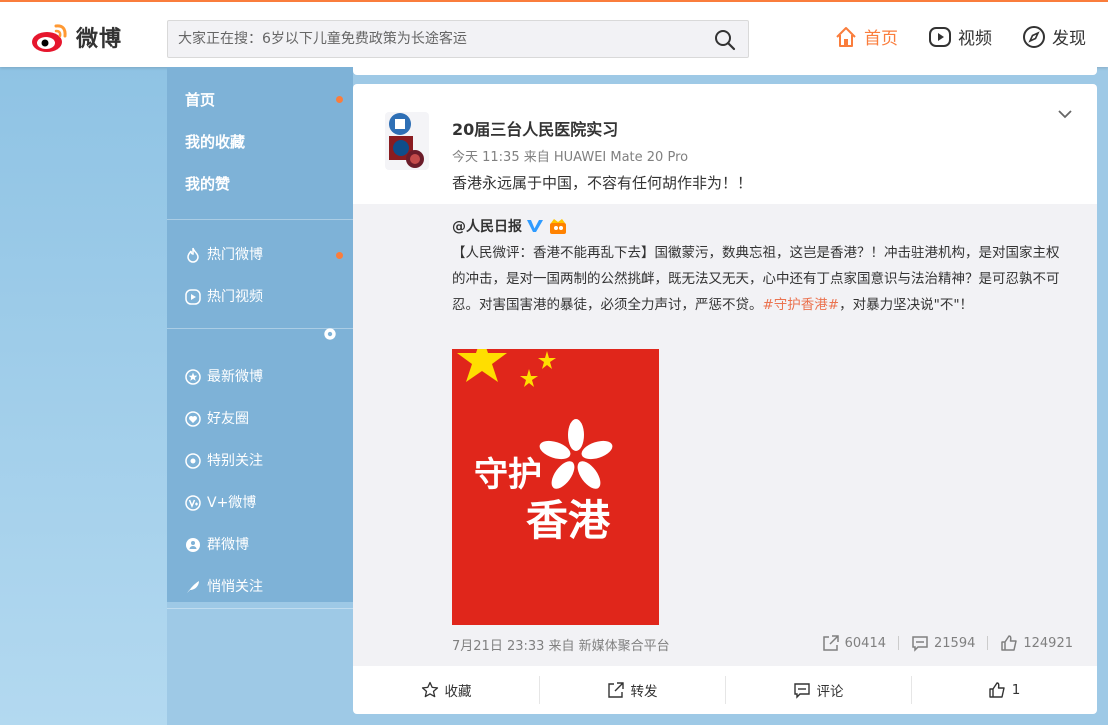  Describe the element at coordinates (235, 377) in the screenshot. I see `sidebar-item-label: 最新微博` at that location.